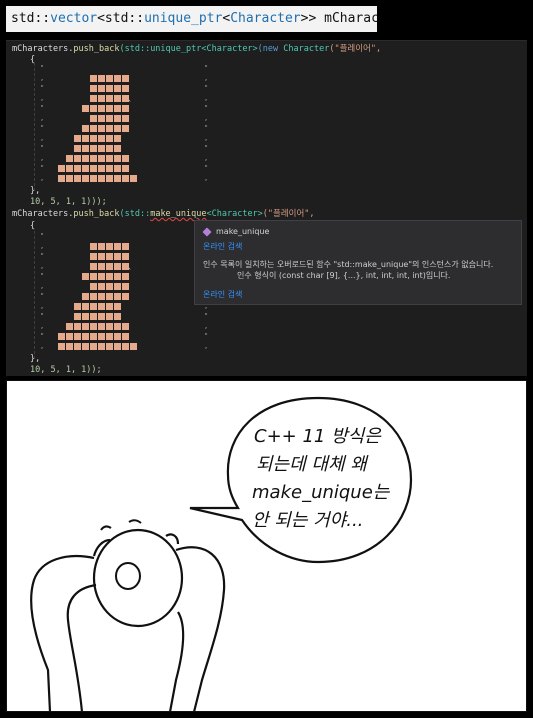 The width and height of the screenshot is (533, 718). What do you see at coordinates (226, 18) in the screenshot?
I see `decl-mid2: <` at bounding box center [226, 18].